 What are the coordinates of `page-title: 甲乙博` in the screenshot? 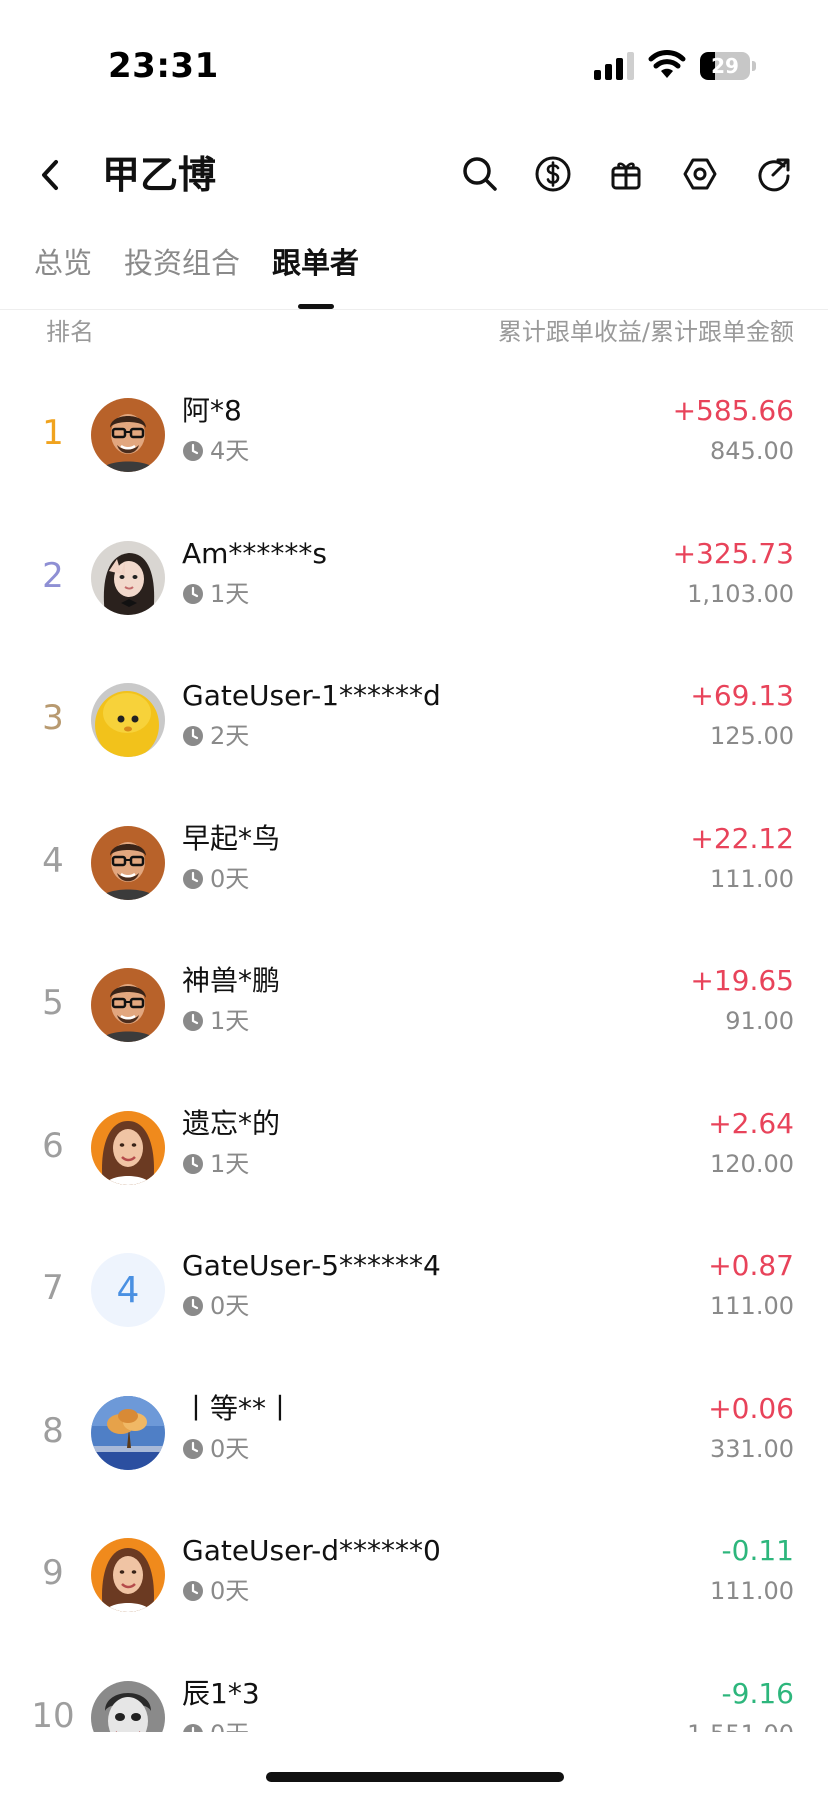 It's located at (159, 175).